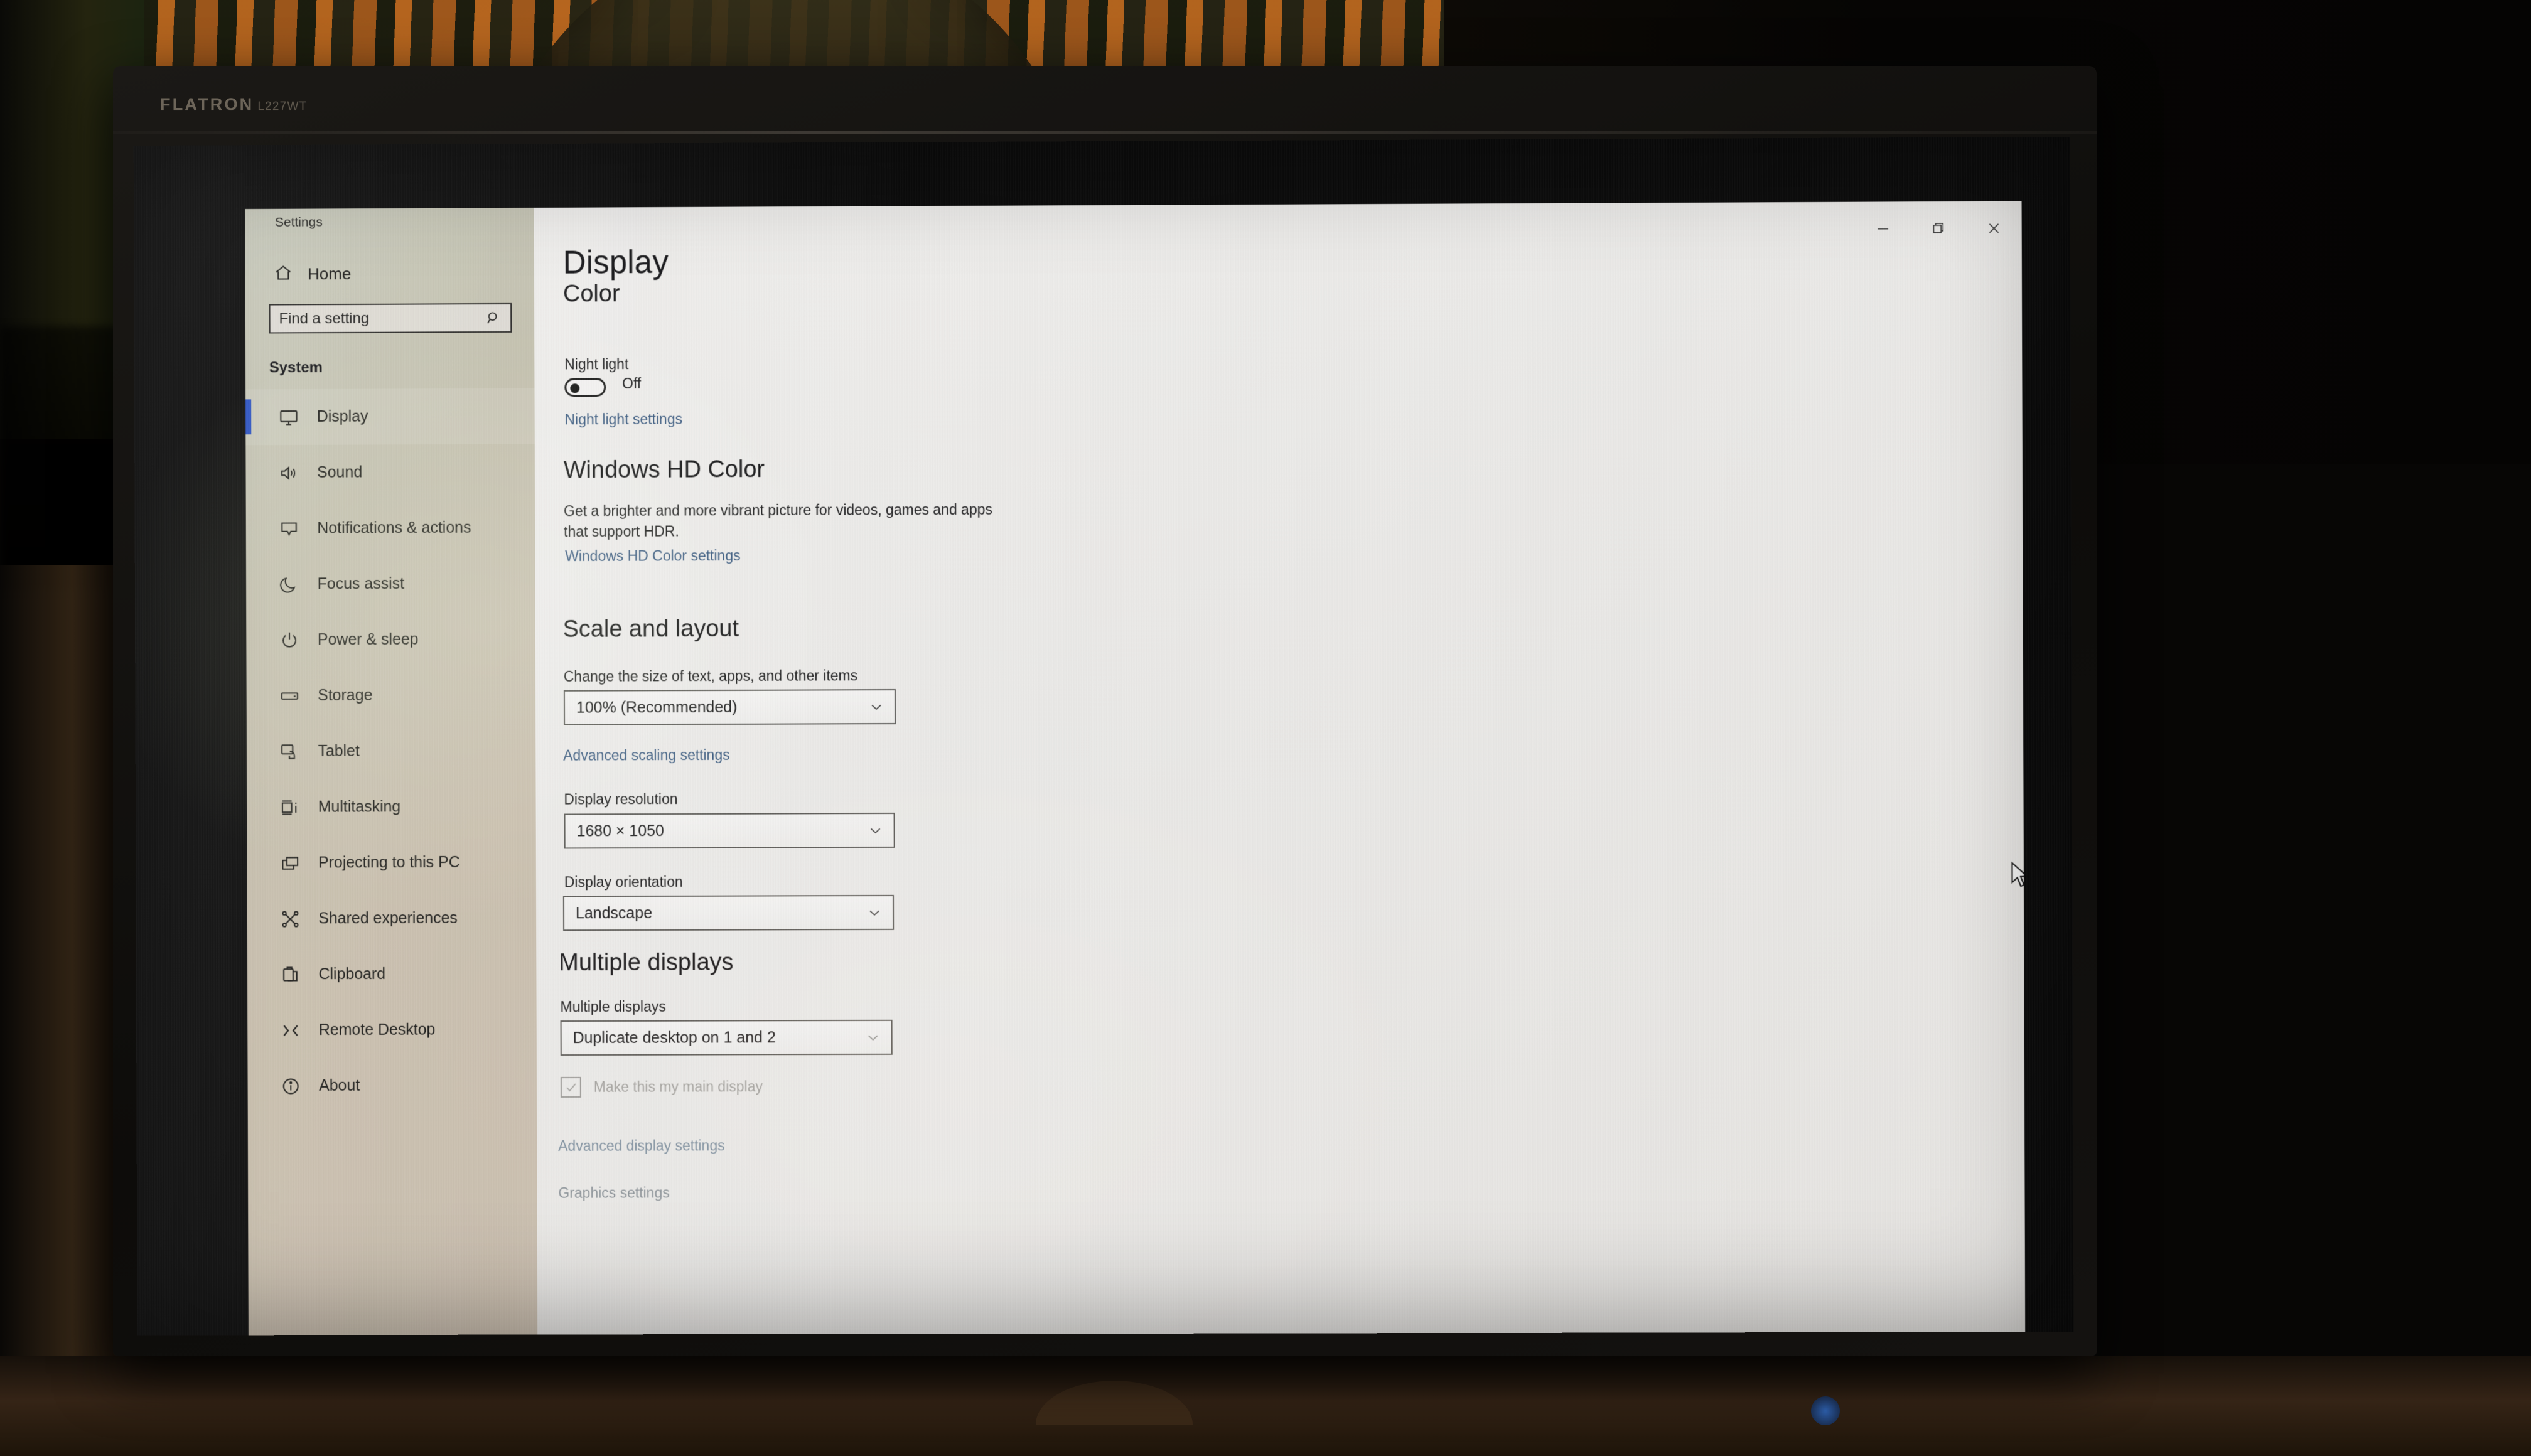 The width and height of the screenshot is (2531, 1456). Describe the element at coordinates (283, 274) in the screenshot. I see `home-icon` at that location.